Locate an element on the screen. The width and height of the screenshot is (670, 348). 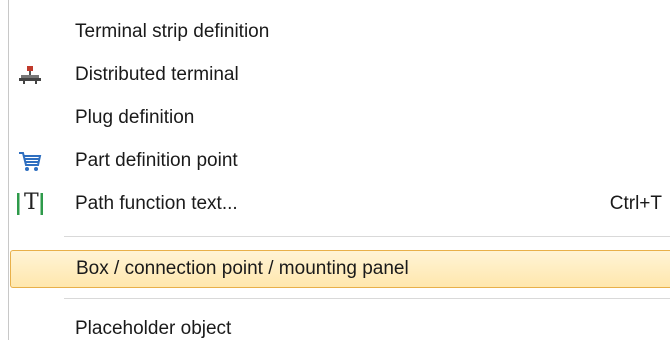
menu-item-label: Plug definition is located at coordinates (135, 117).